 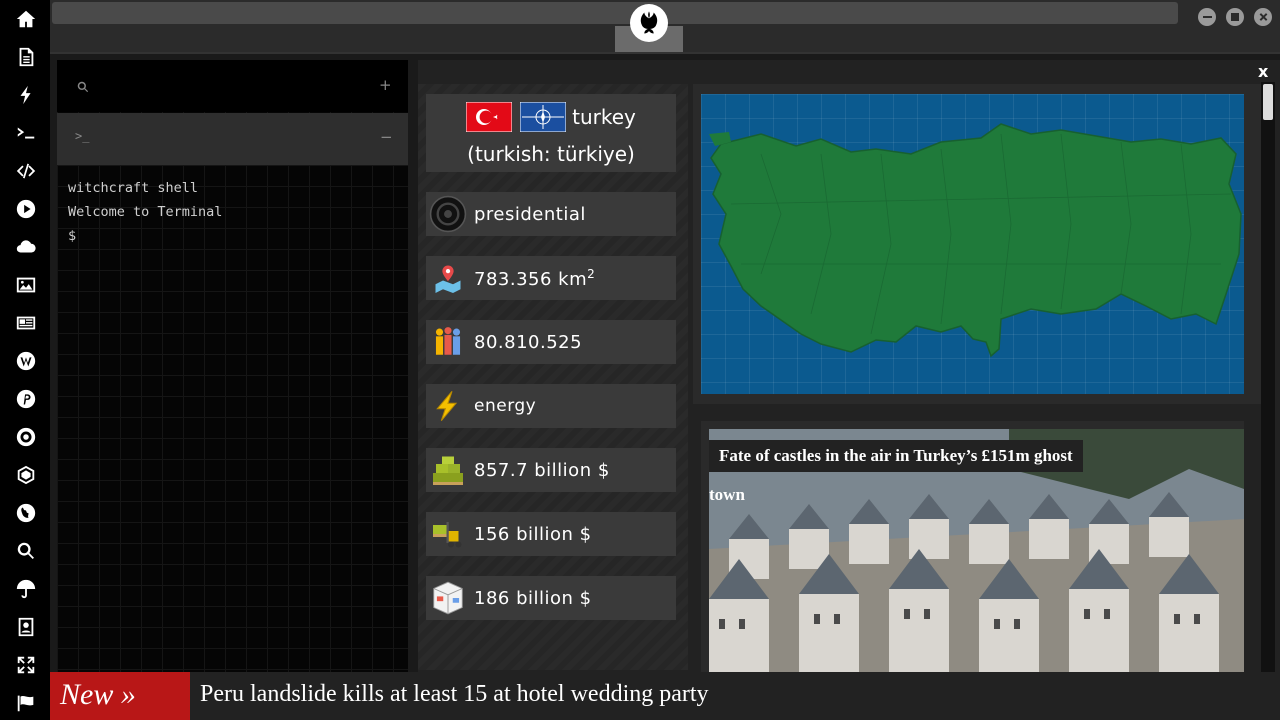 What do you see at coordinates (26, 19) in the screenshot?
I see `home-icon` at bounding box center [26, 19].